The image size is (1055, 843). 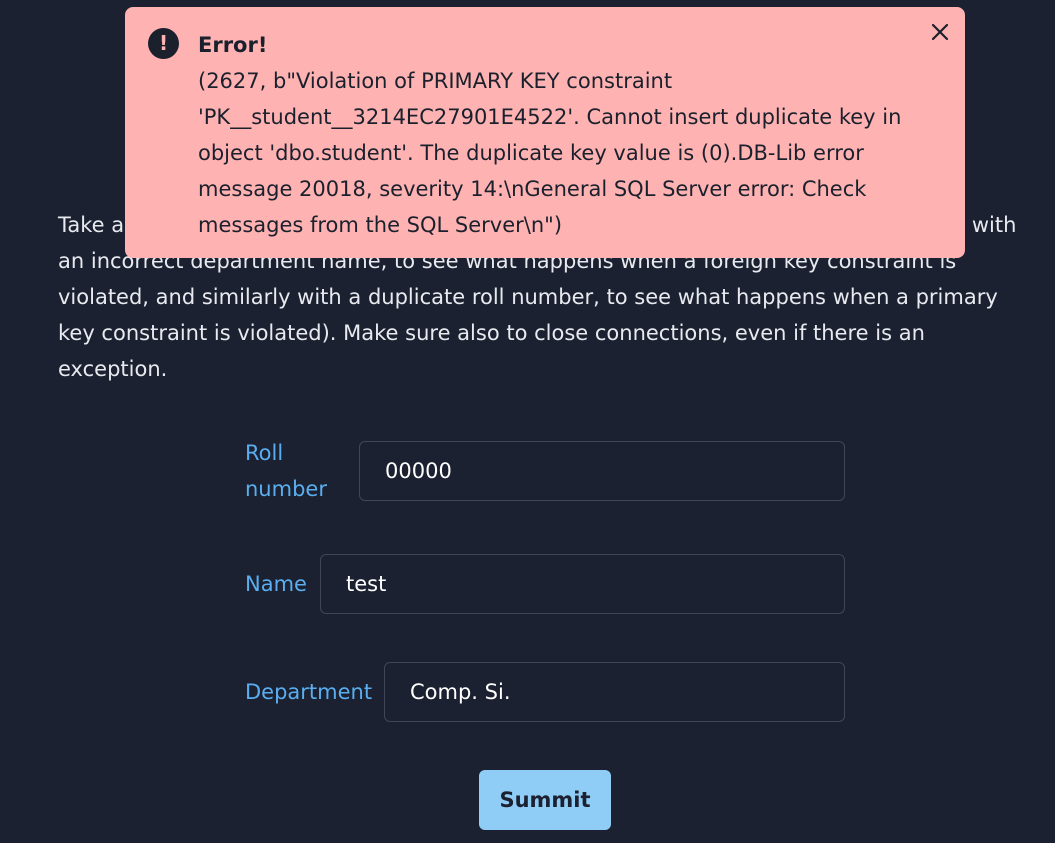 I want to click on roll-number-row: Roll number, so click(x=545, y=471).